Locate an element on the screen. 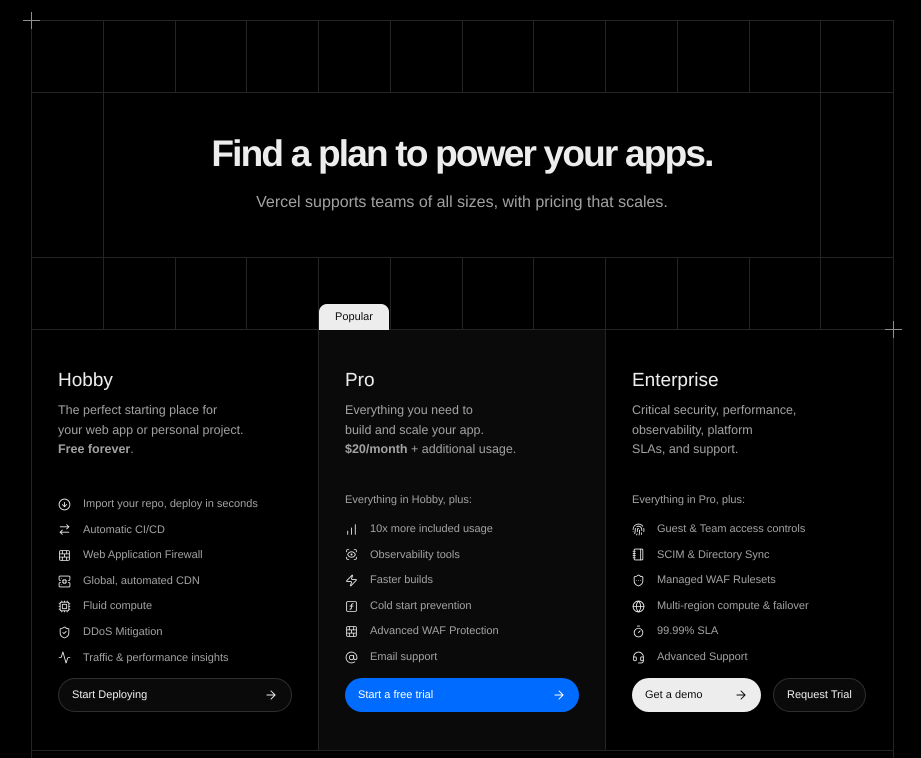  plan-name: Hobby is located at coordinates (86, 381).